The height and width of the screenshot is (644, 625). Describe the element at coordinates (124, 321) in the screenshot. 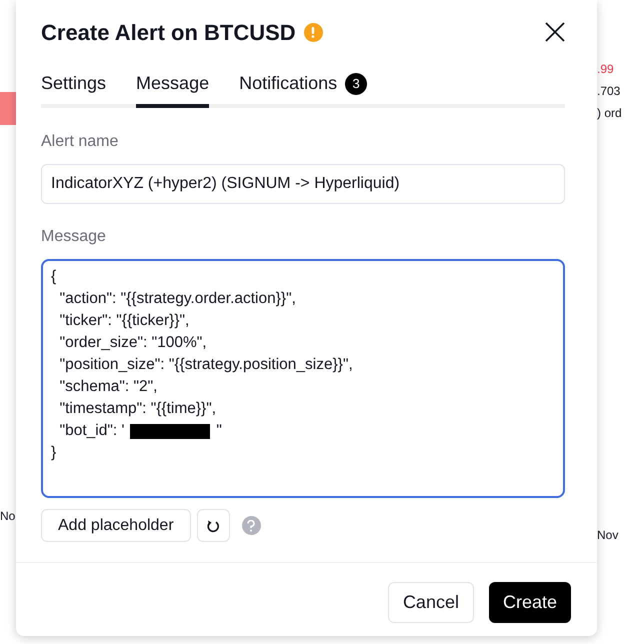

I see `code-line: "ticker": "{{ticker}}",` at that location.